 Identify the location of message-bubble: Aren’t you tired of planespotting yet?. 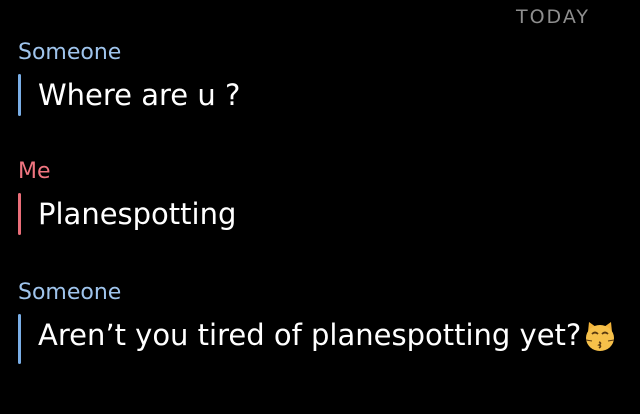
(317, 339).